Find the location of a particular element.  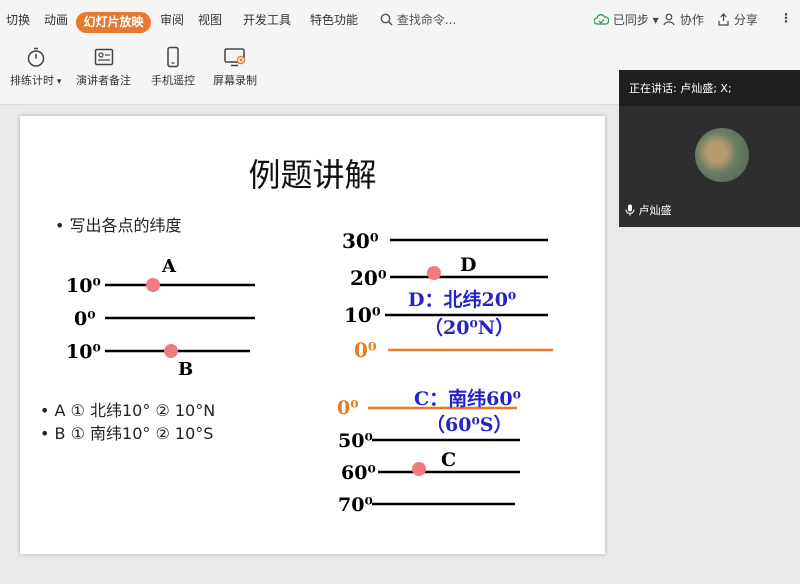

label-60s: 60⁰ is located at coordinates (358, 473).